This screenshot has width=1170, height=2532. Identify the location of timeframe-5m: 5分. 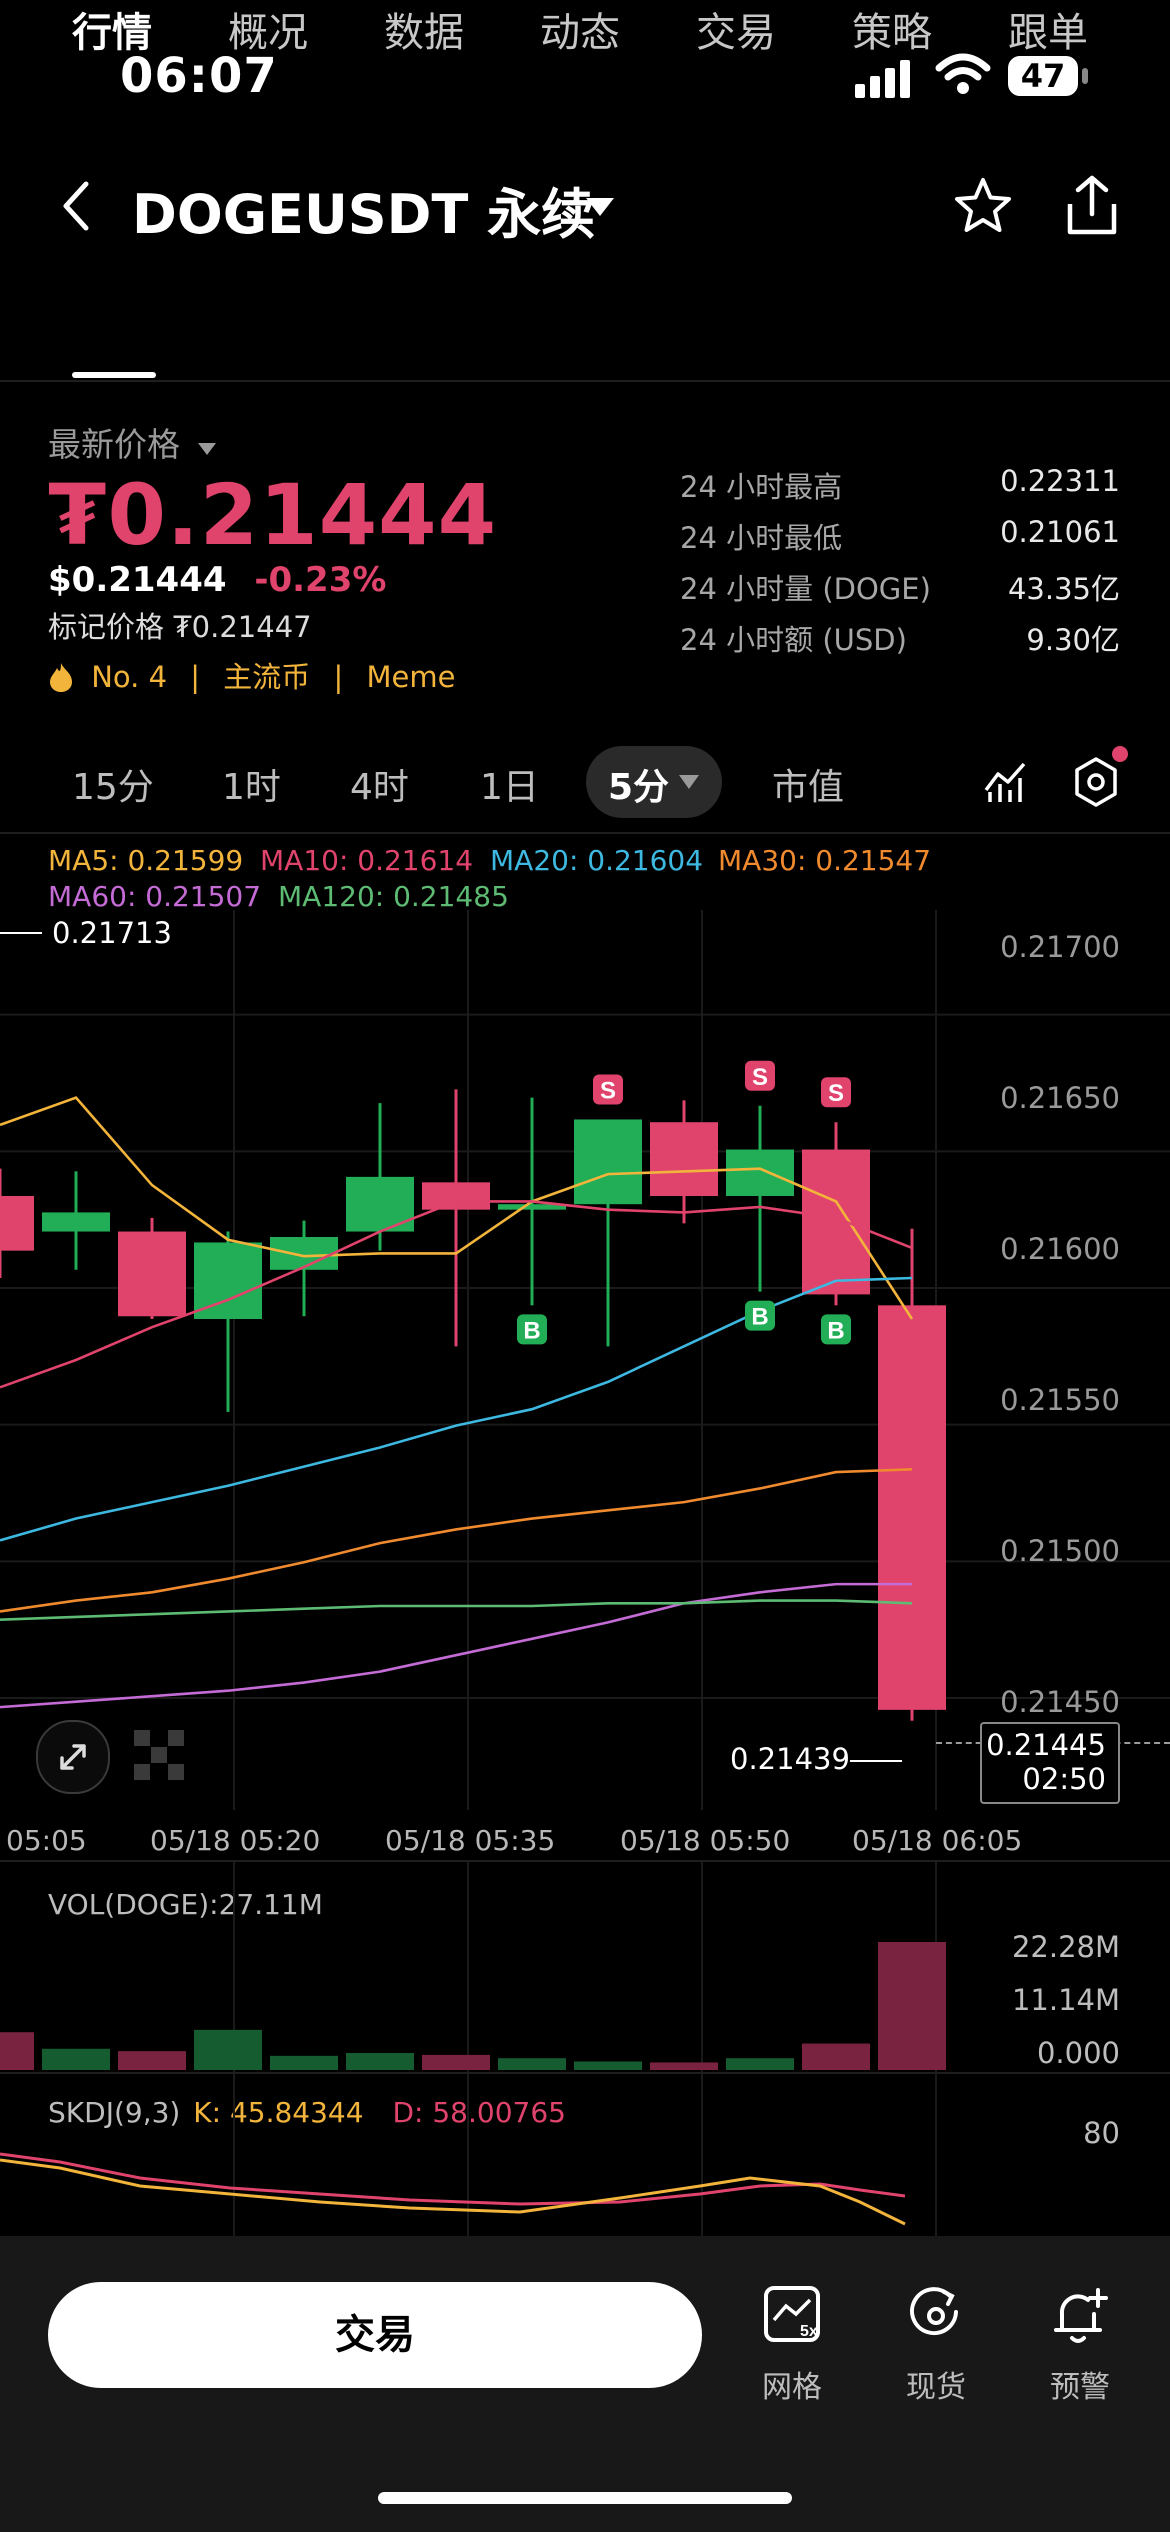
(638, 784).